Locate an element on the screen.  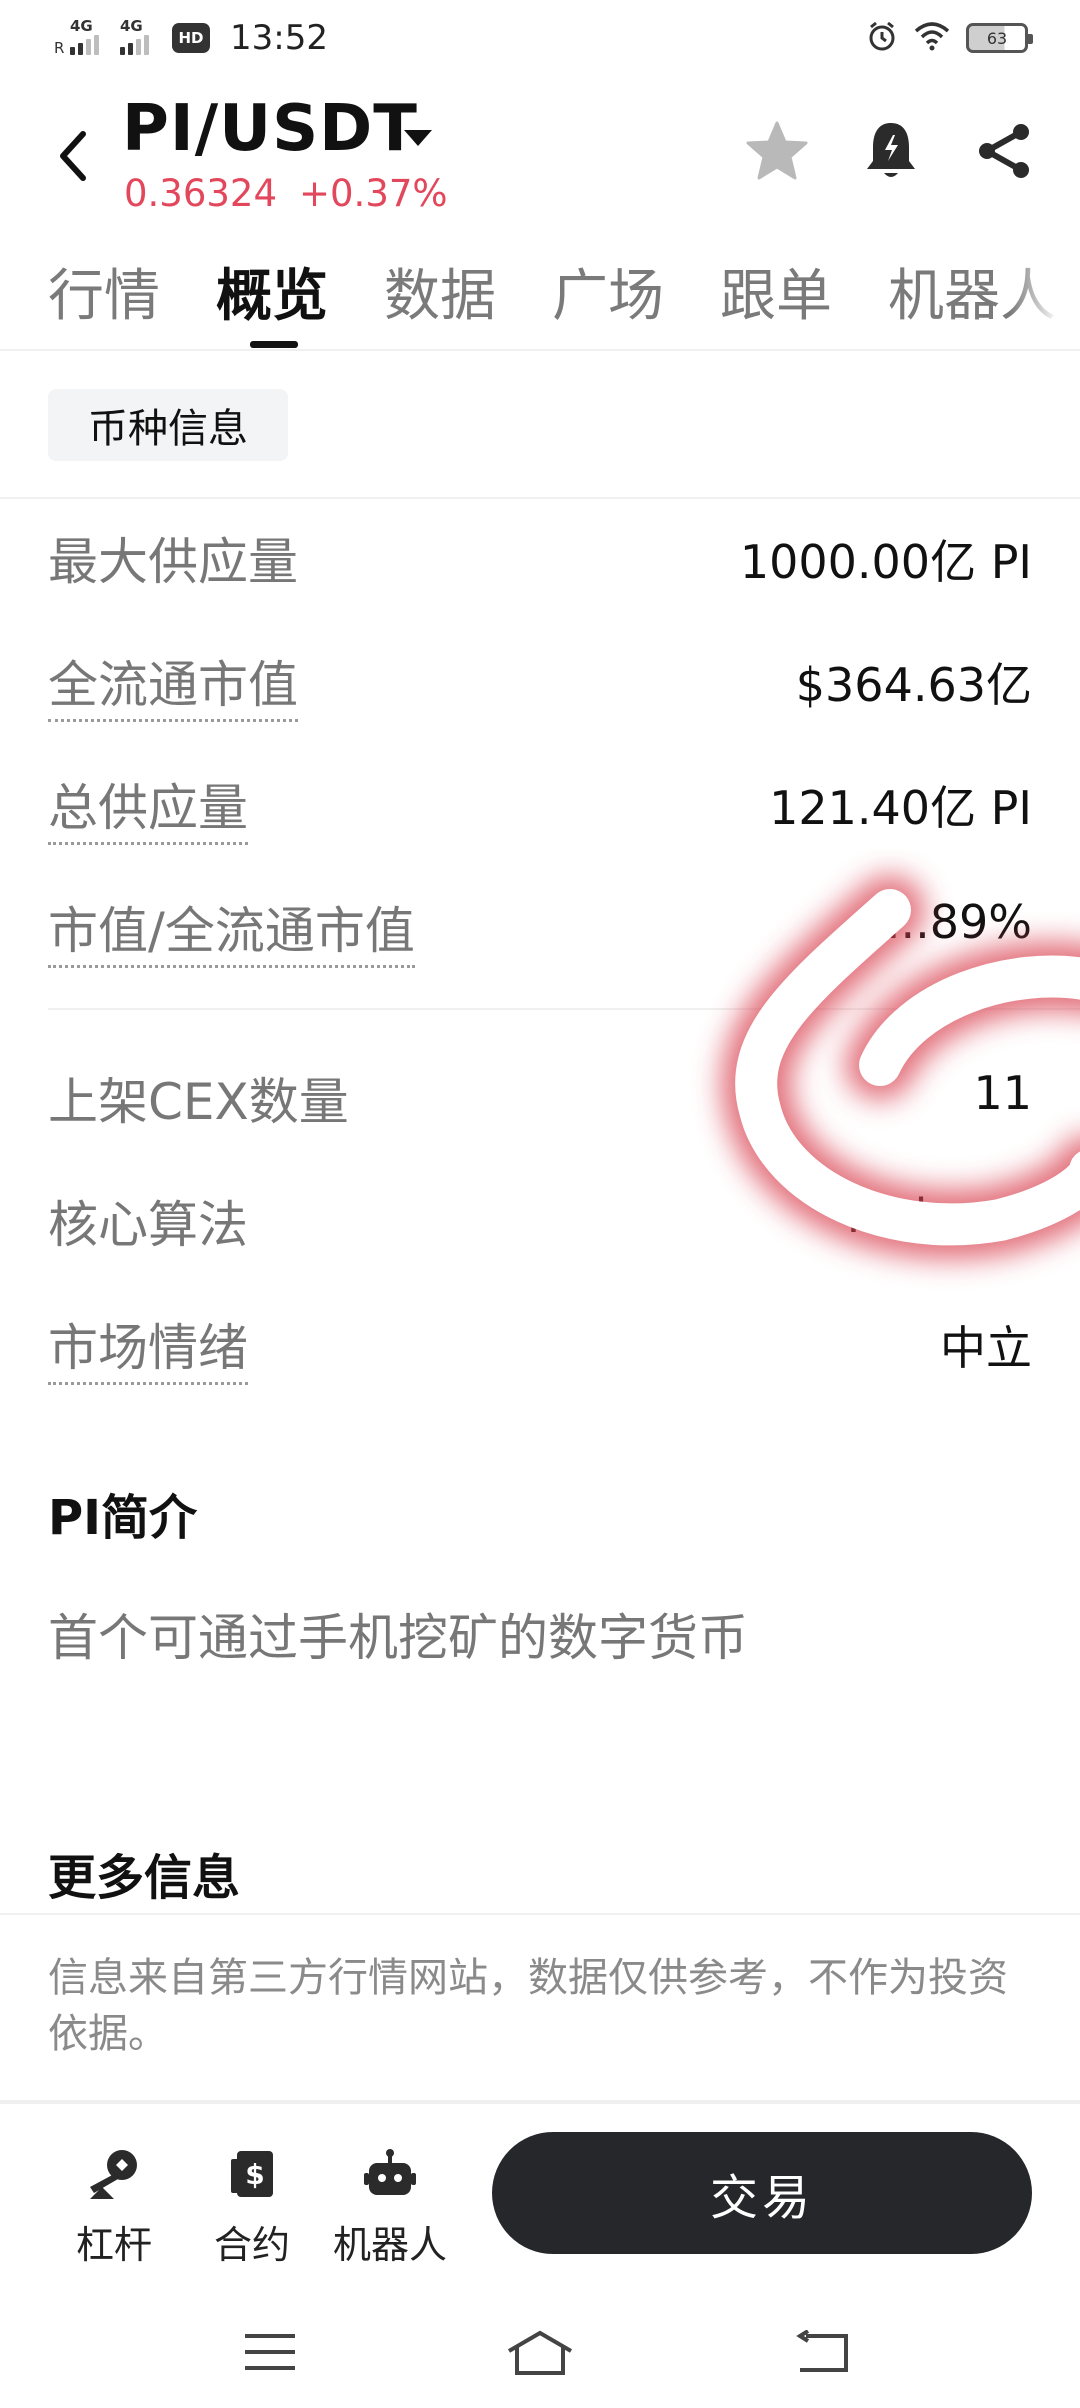
status-right: 63 is located at coordinates (949, 38).